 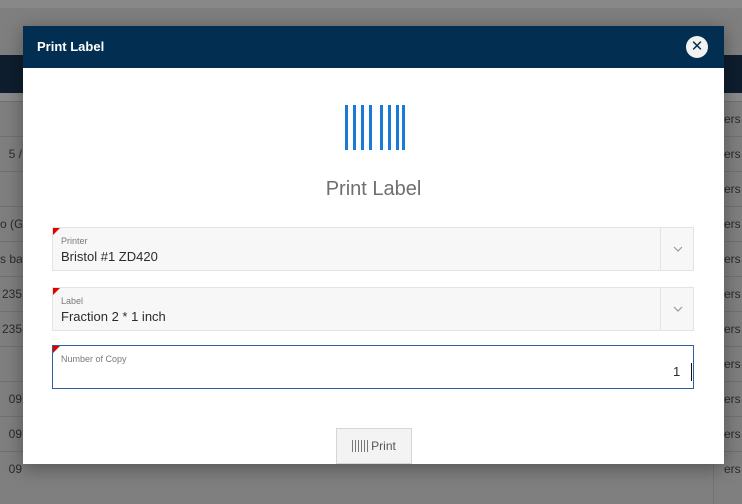 What do you see at coordinates (11, 259) in the screenshot?
I see `table-cell: s ba` at bounding box center [11, 259].